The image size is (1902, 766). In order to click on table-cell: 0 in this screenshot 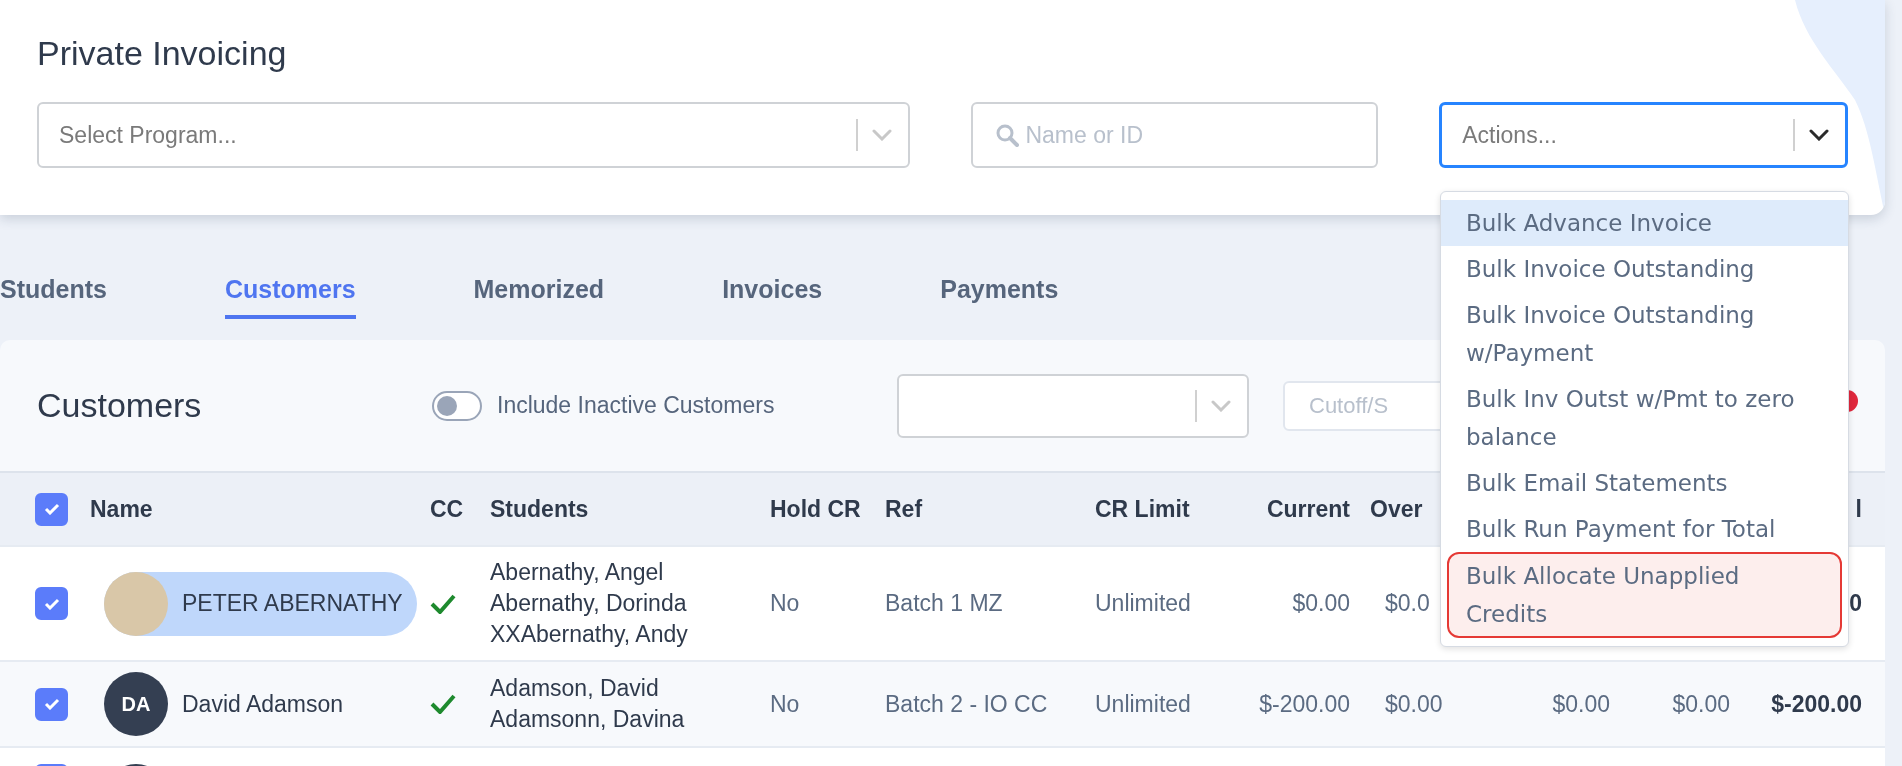, I will do `click(1855, 603)`.